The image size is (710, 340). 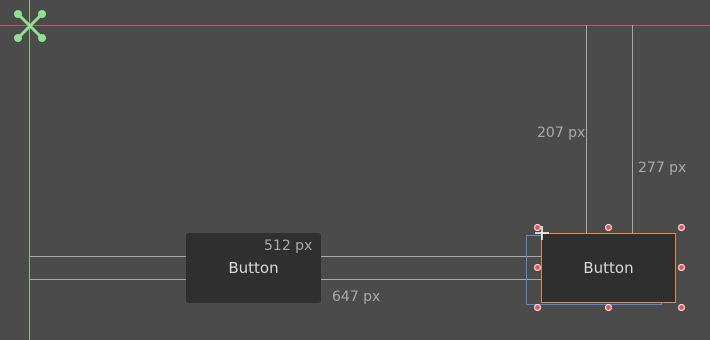 What do you see at coordinates (681, 267) in the screenshot?
I see `resize-handle-right` at bounding box center [681, 267].